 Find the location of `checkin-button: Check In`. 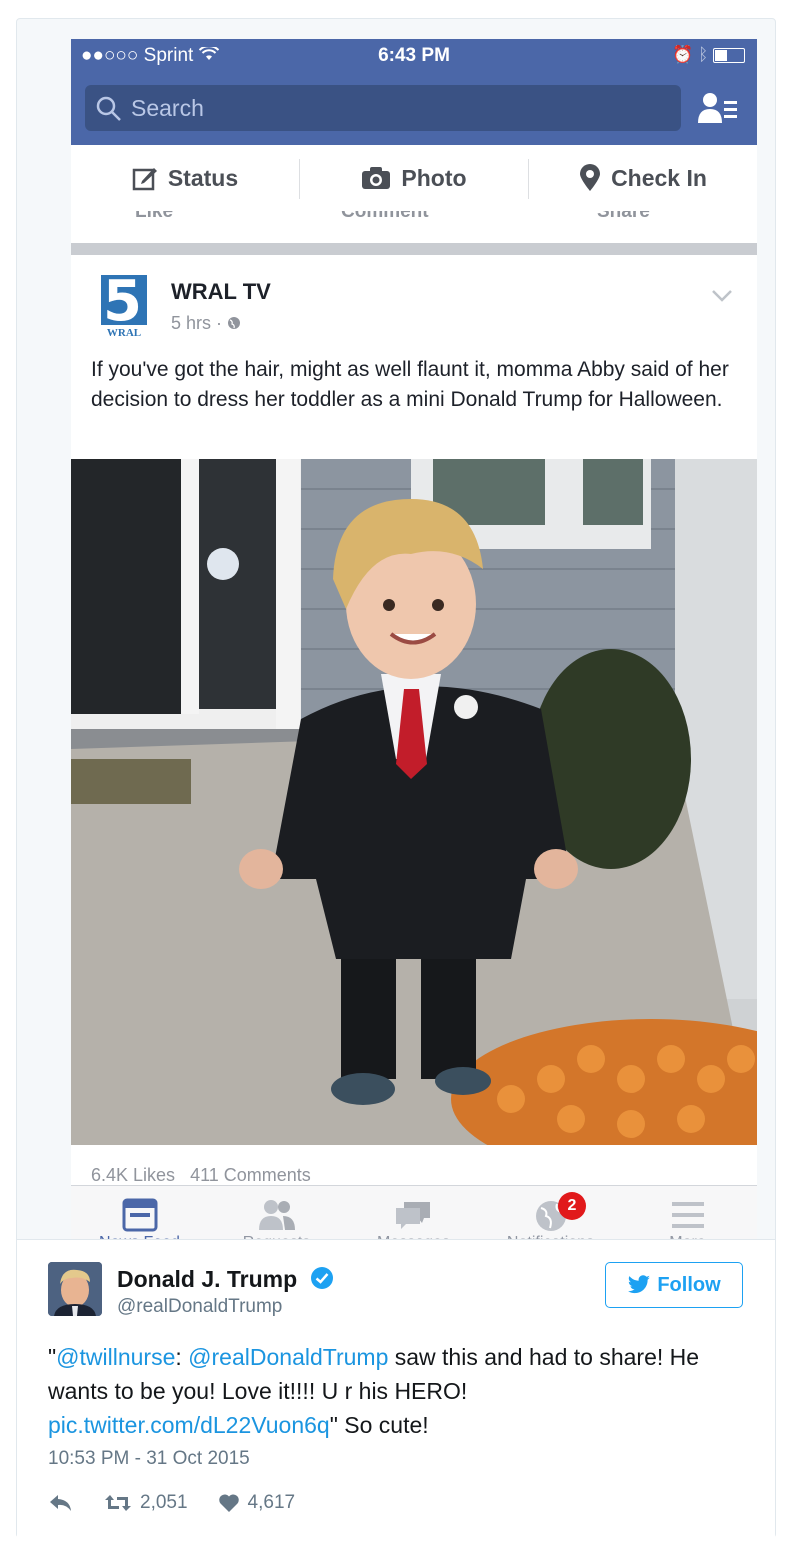

checkin-button: Check In is located at coordinates (643, 178).